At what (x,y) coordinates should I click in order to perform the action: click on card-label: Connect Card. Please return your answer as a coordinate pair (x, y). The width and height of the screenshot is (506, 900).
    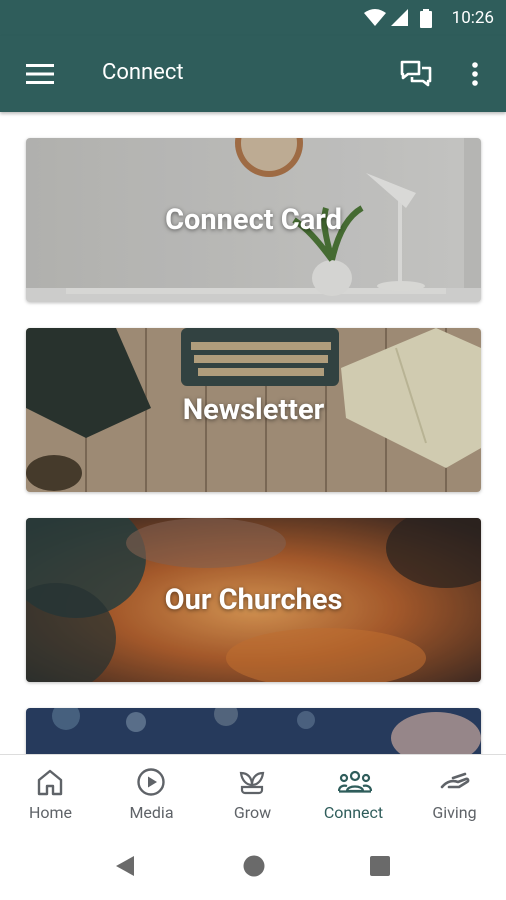
    Looking at the image, I should click on (253, 220).